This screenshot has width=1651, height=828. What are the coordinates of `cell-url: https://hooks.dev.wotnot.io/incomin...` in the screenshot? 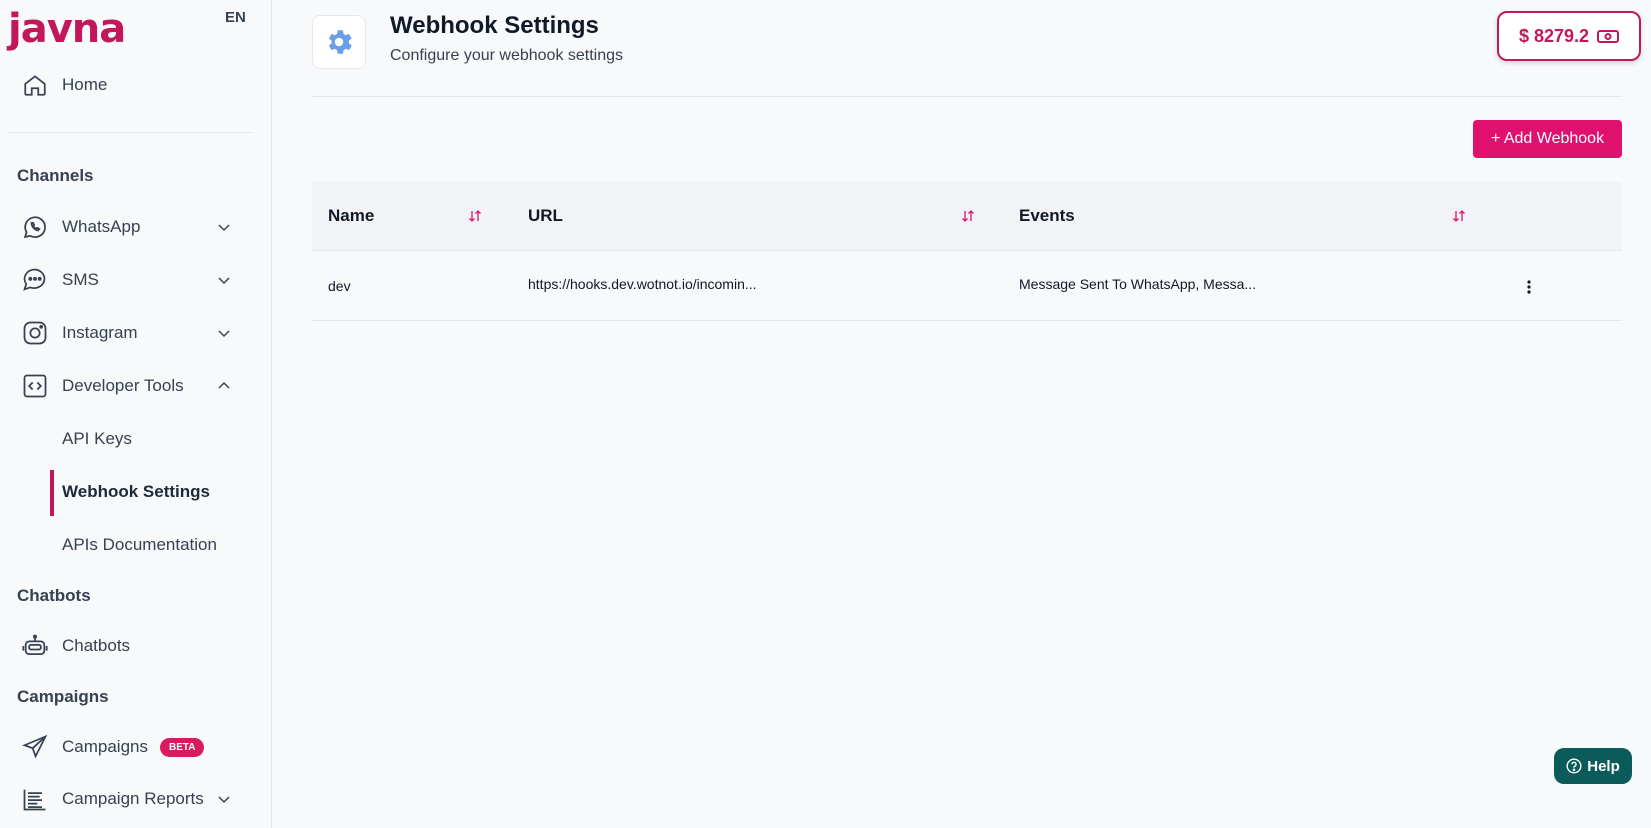 It's located at (642, 284).